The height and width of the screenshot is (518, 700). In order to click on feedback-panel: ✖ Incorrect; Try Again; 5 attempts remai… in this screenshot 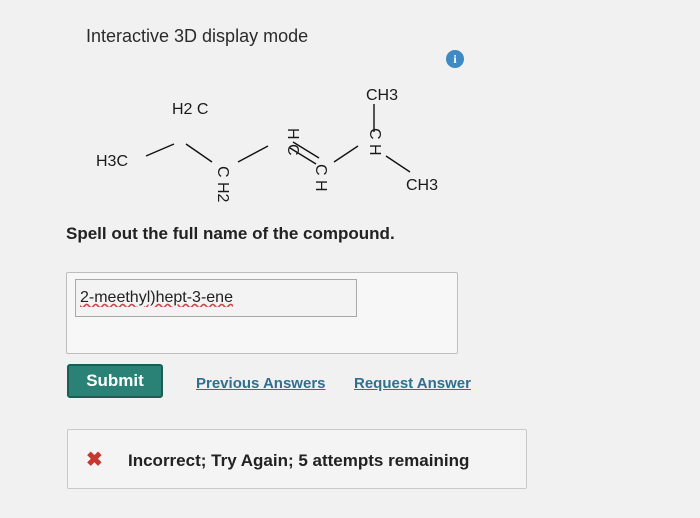, I will do `click(297, 459)`.